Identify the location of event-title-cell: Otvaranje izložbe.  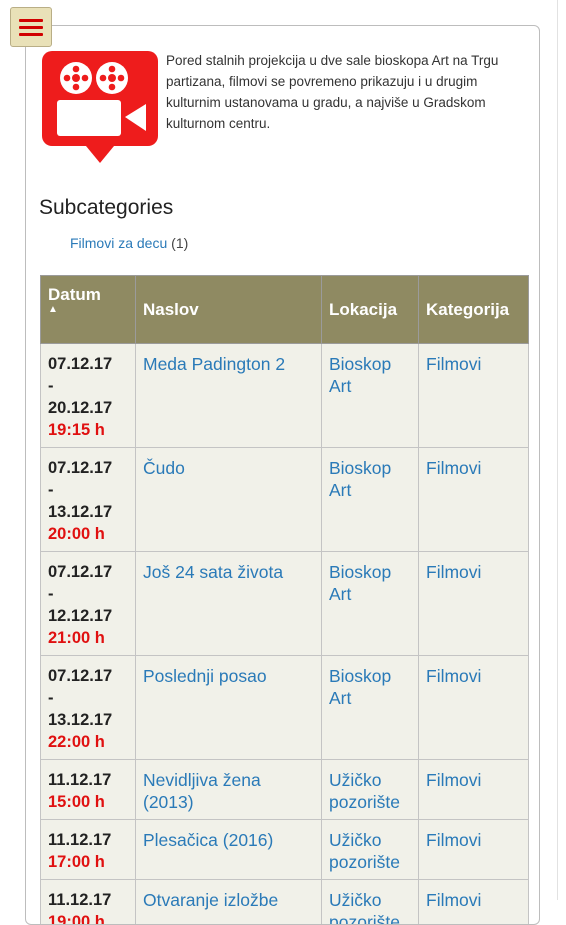
(229, 902).